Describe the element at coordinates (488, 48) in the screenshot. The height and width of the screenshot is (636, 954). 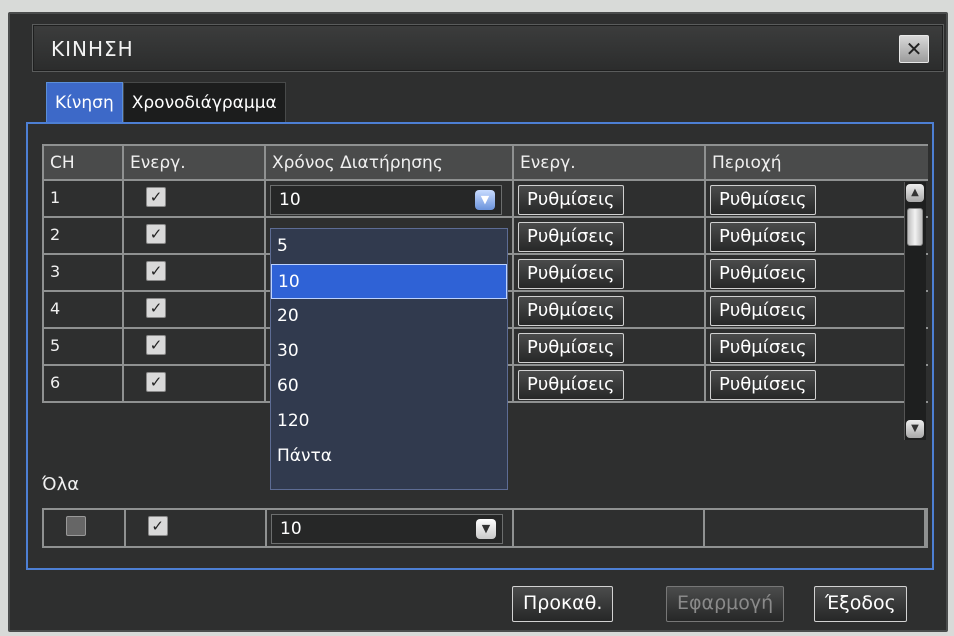
I see `title-bar: ΚΙΝΗΣΗ ✕` at that location.